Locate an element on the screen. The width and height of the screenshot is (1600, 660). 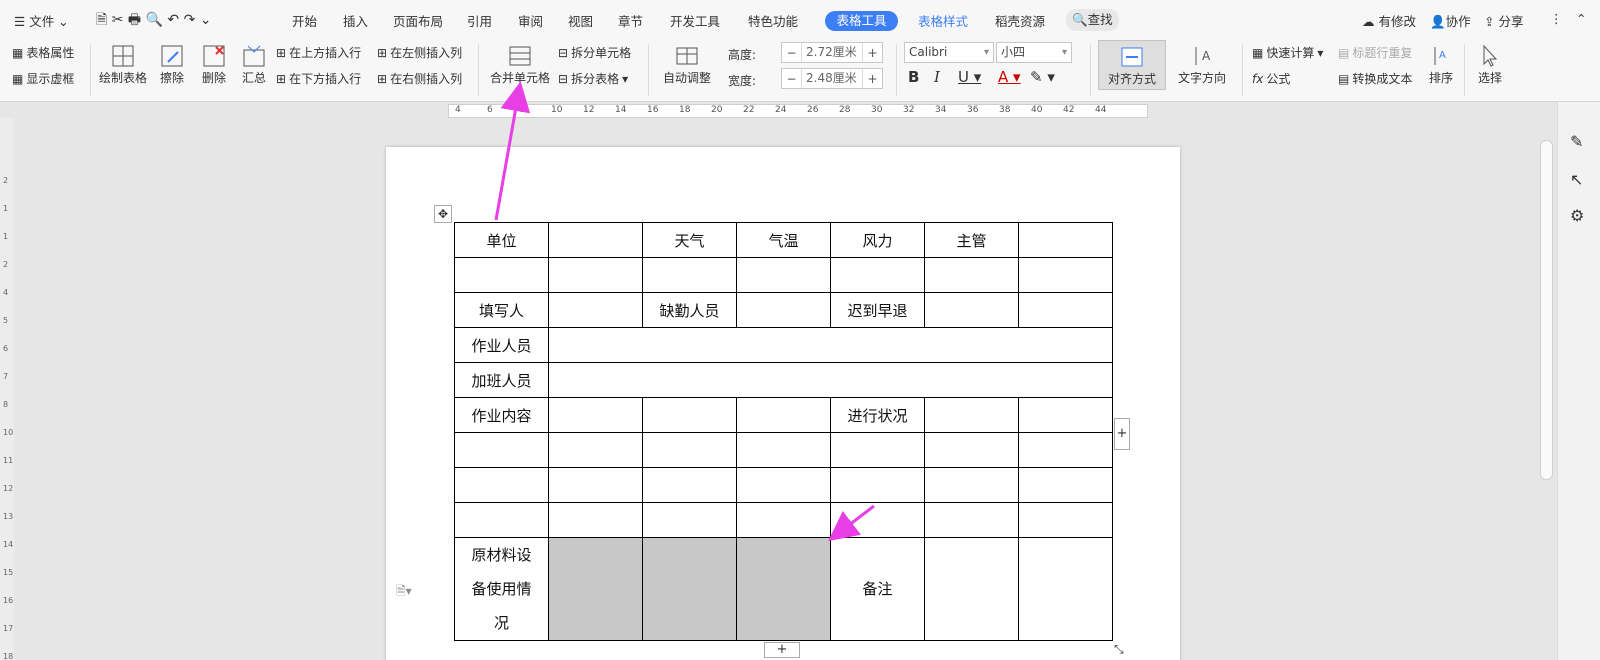
table-cell: 作业人员 is located at coordinates (501, 345).